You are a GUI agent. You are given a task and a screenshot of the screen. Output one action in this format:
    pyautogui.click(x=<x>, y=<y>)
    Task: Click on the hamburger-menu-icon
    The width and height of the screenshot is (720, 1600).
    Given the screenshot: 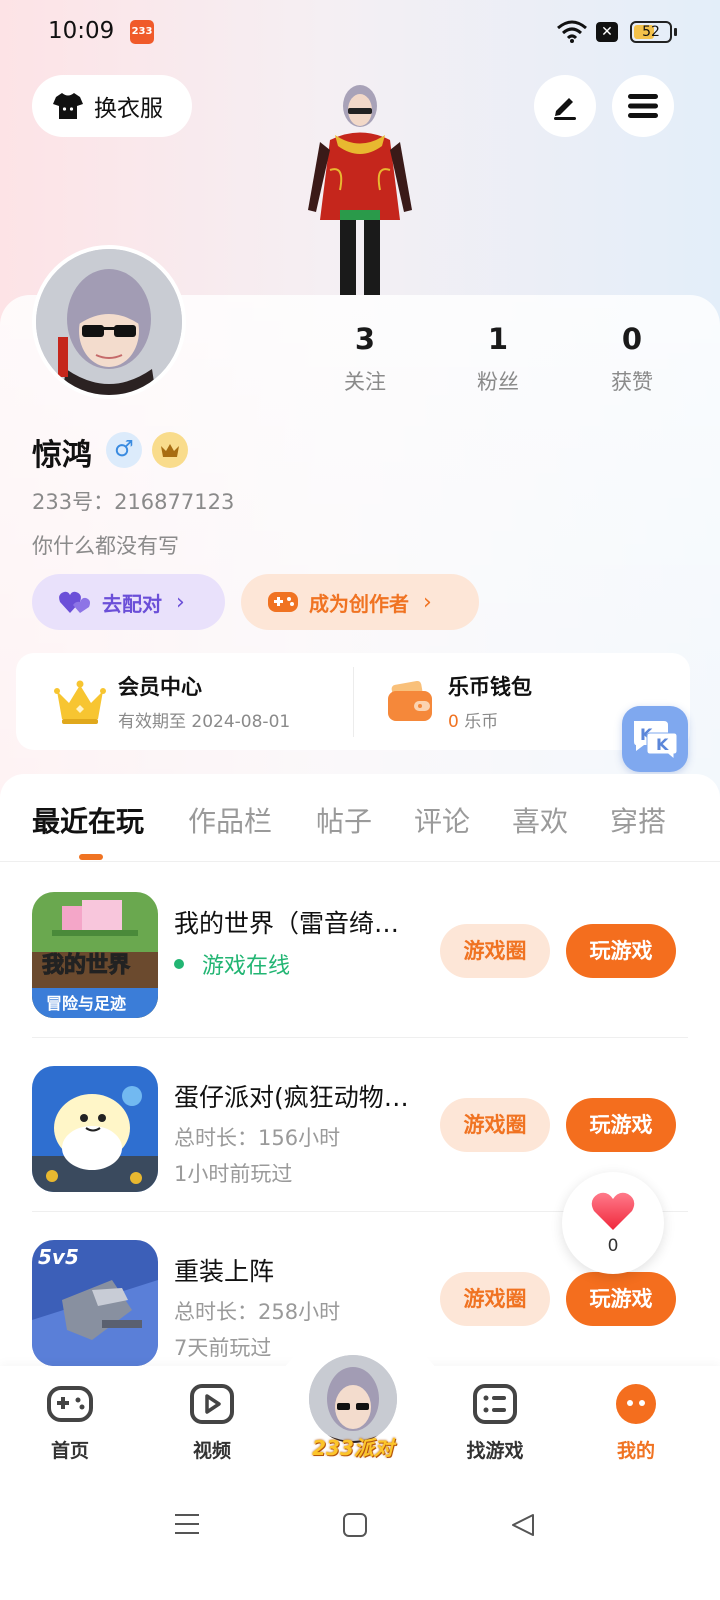 What is the action you would take?
    pyautogui.click(x=643, y=106)
    